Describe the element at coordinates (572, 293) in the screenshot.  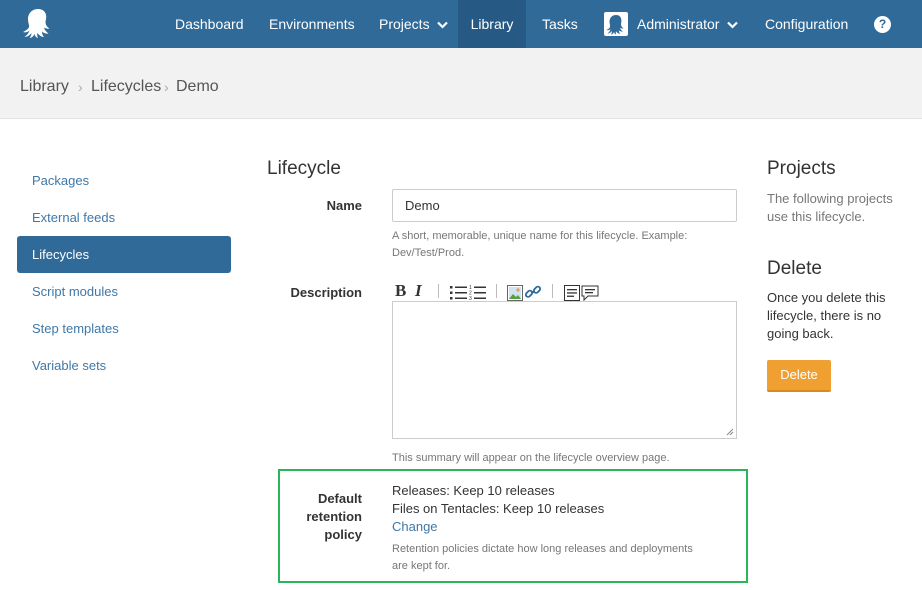
I see `code-block-icon` at that location.